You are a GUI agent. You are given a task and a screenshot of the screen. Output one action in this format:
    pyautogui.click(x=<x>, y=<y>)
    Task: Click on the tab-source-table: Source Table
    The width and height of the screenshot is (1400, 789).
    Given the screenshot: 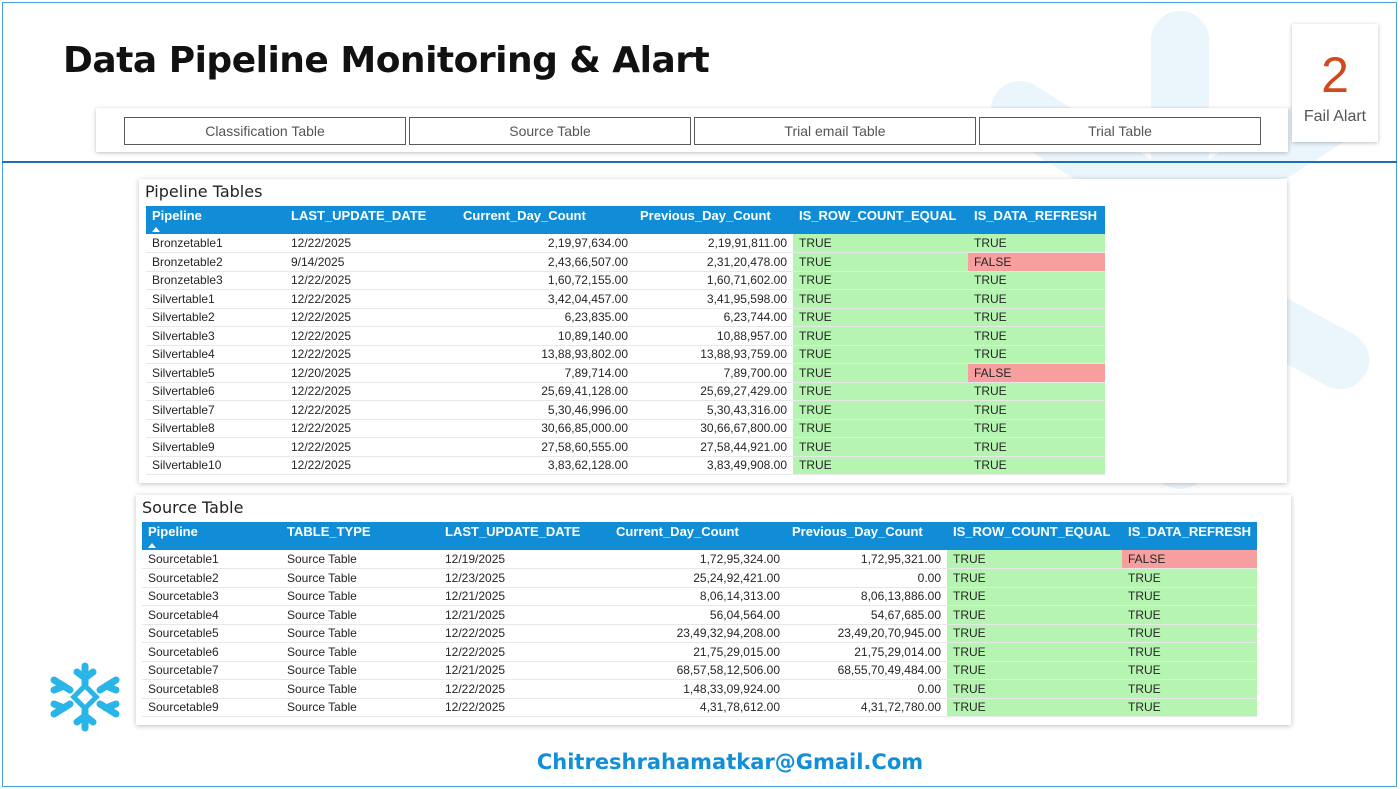 What is the action you would take?
    pyautogui.click(x=550, y=131)
    